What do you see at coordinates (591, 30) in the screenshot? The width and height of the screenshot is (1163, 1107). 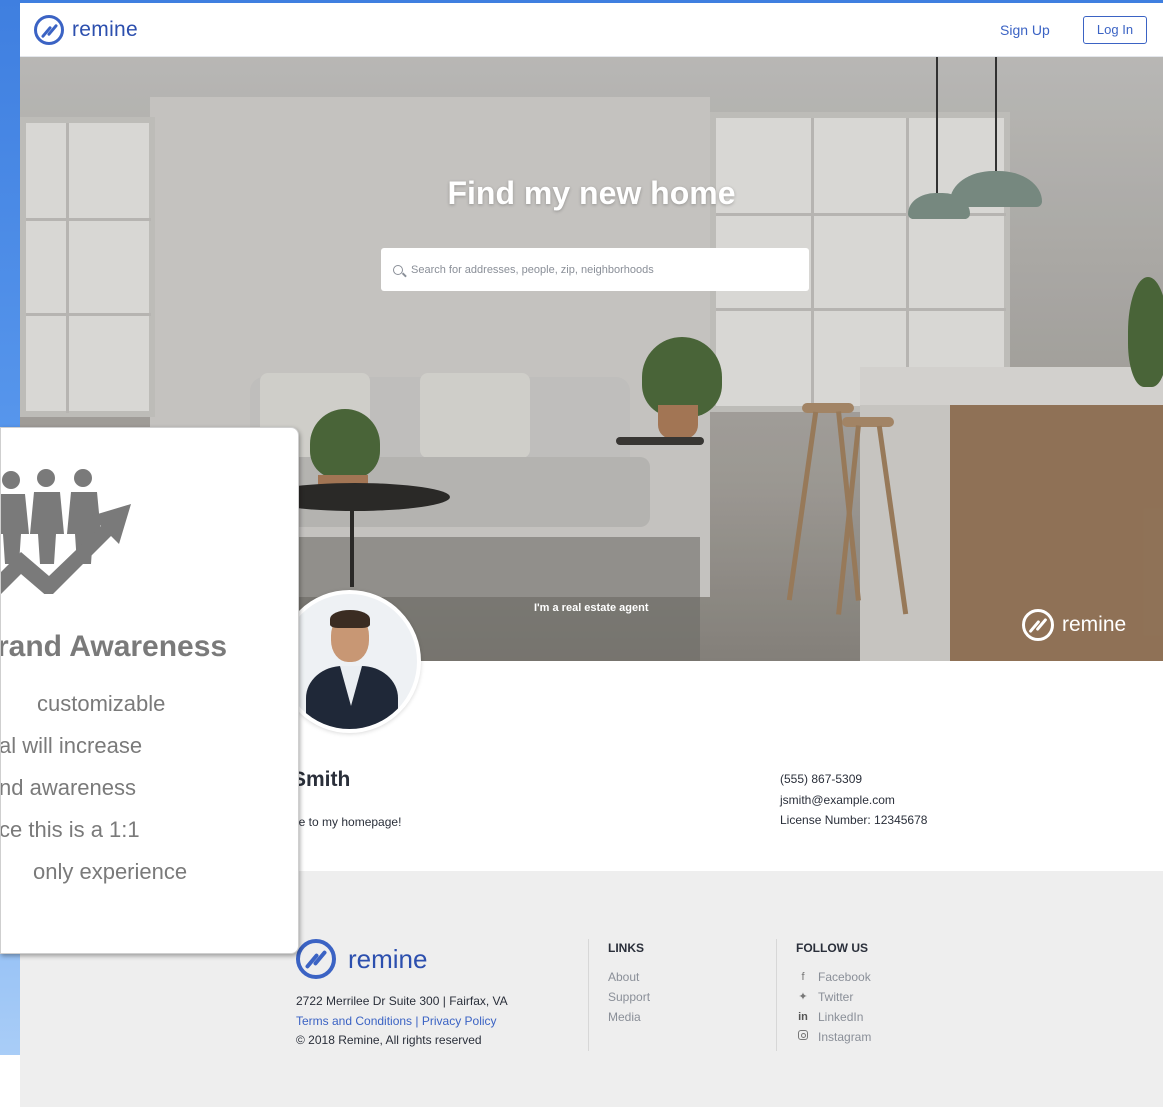 I see `top-navbar: remine Sign Up Log In` at bounding box center [591, 30].